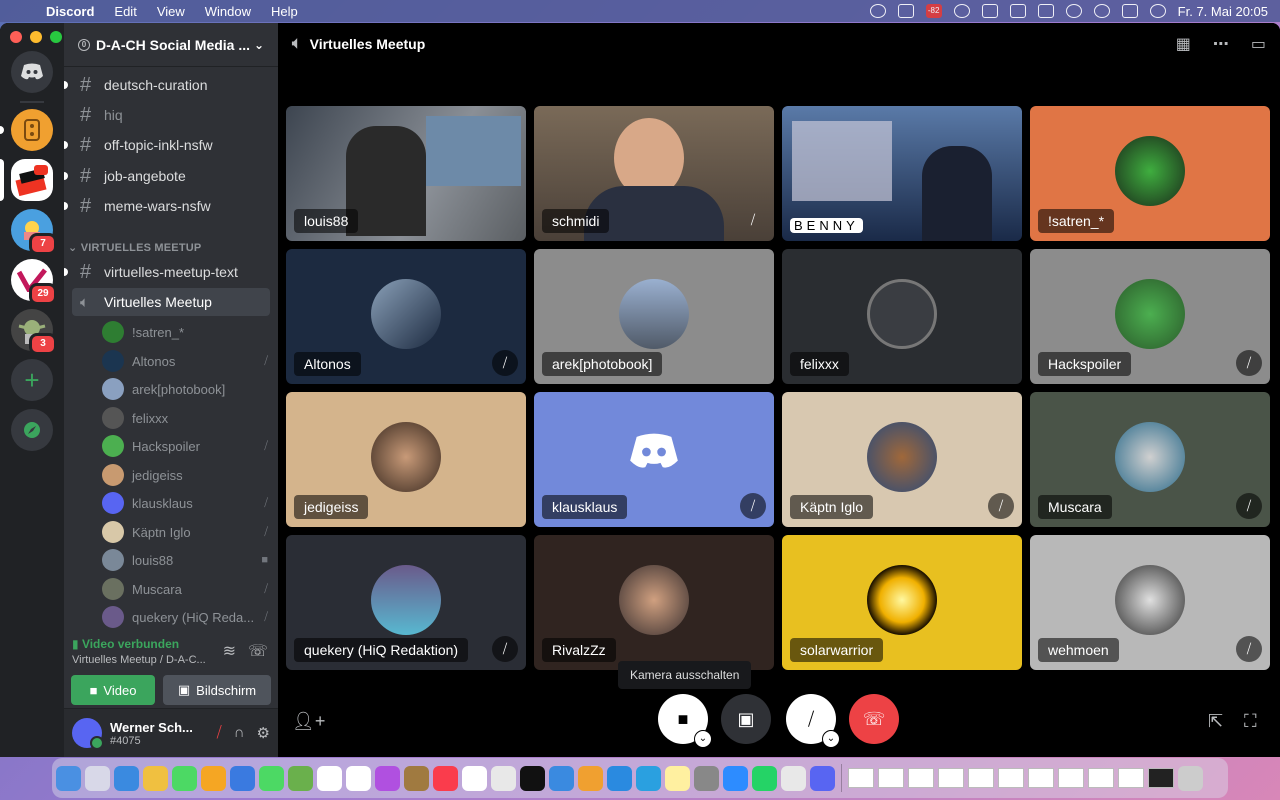 The height and width of the screenshot is (800, 1280). I want to click on settings-icon, so click(706, 778).